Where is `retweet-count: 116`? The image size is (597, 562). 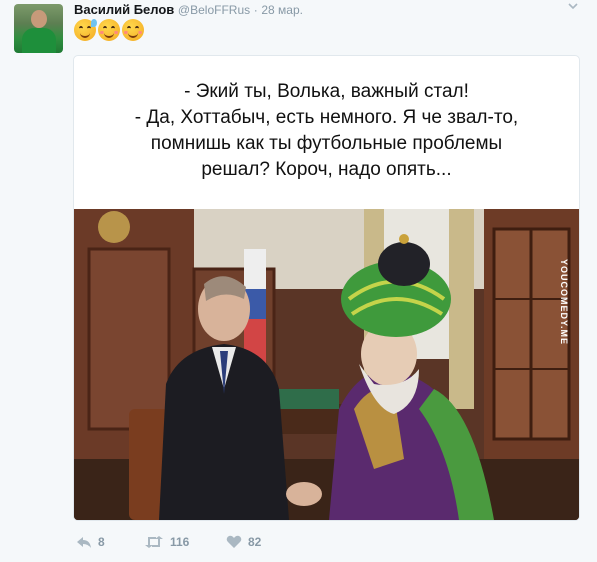
retweet-count: 116 is located at coordinates (180, 542).